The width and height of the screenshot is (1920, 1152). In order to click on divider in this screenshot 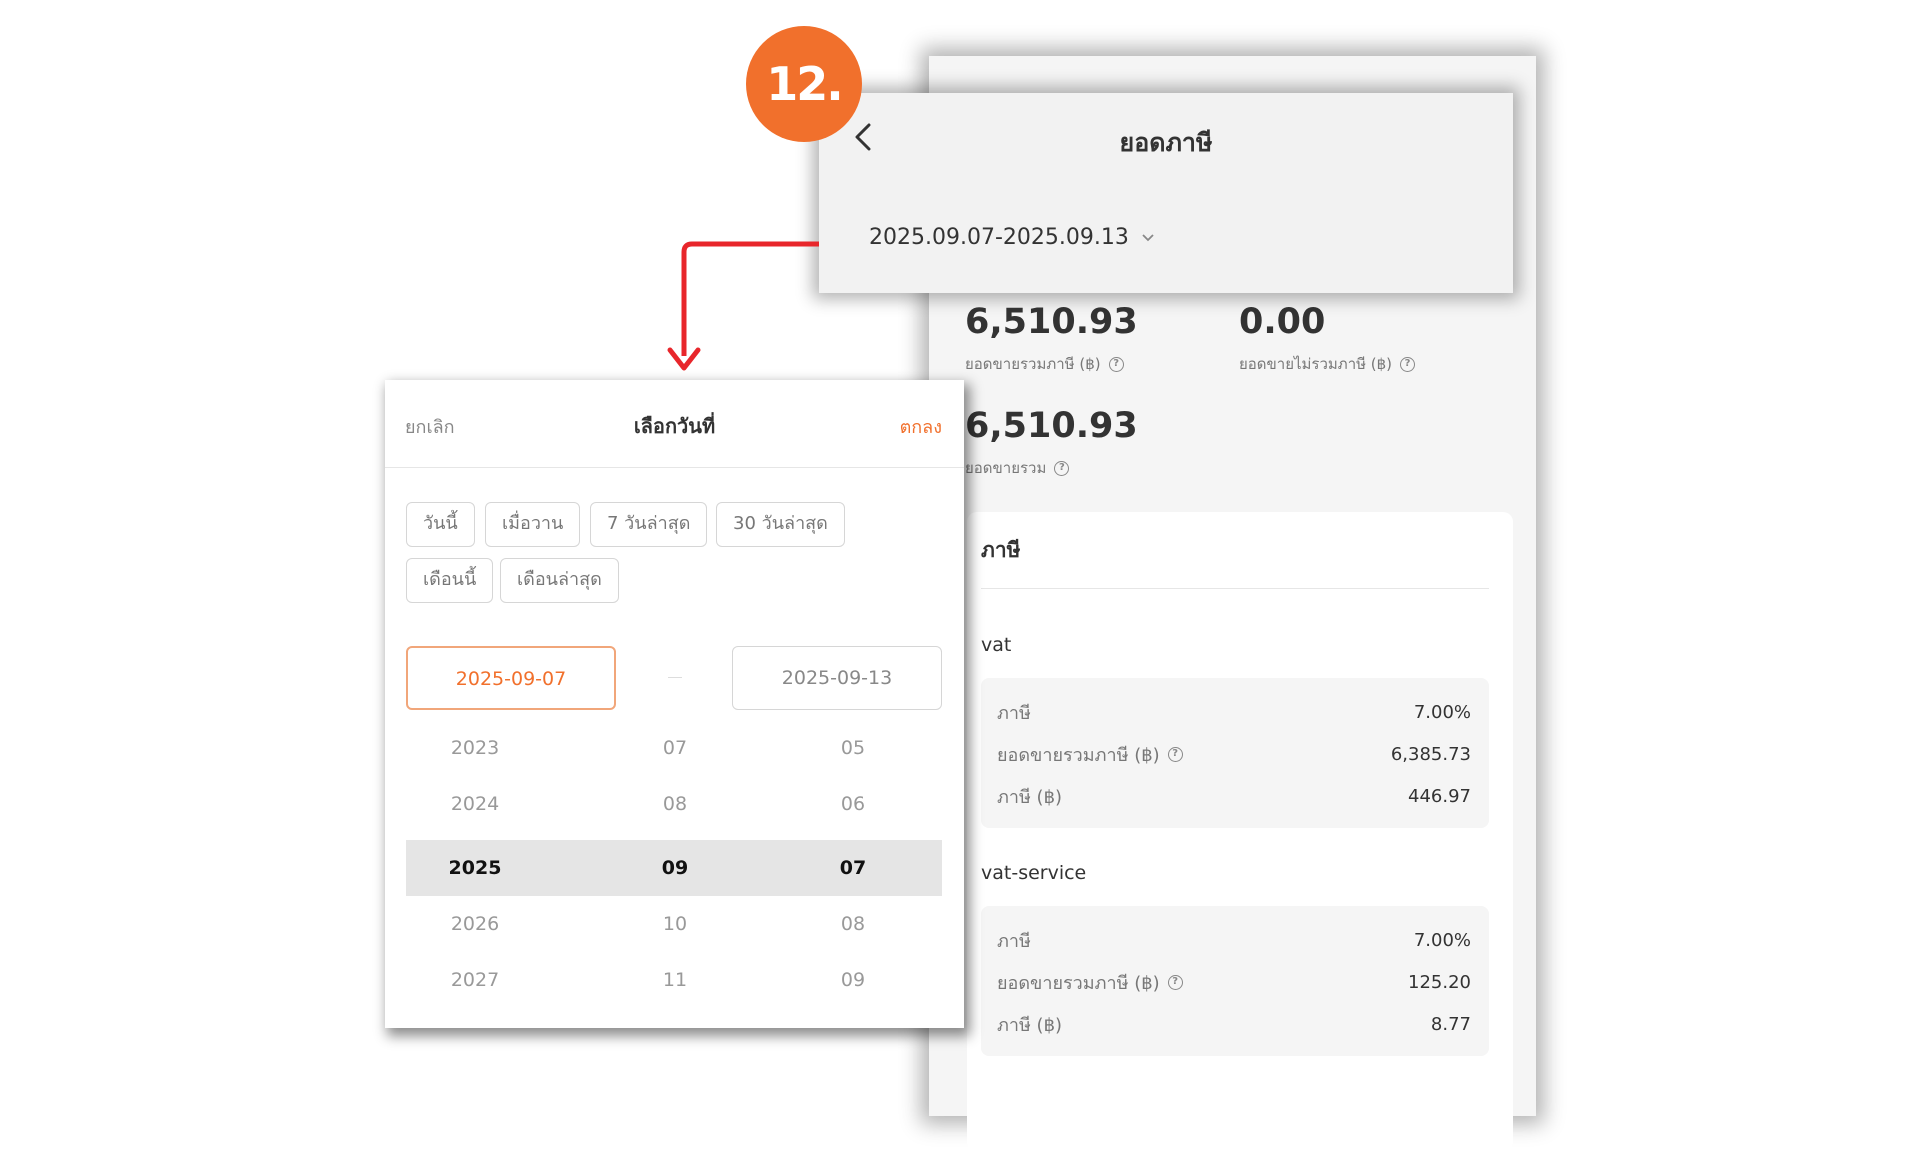, I will do `click(1235, 588)`.